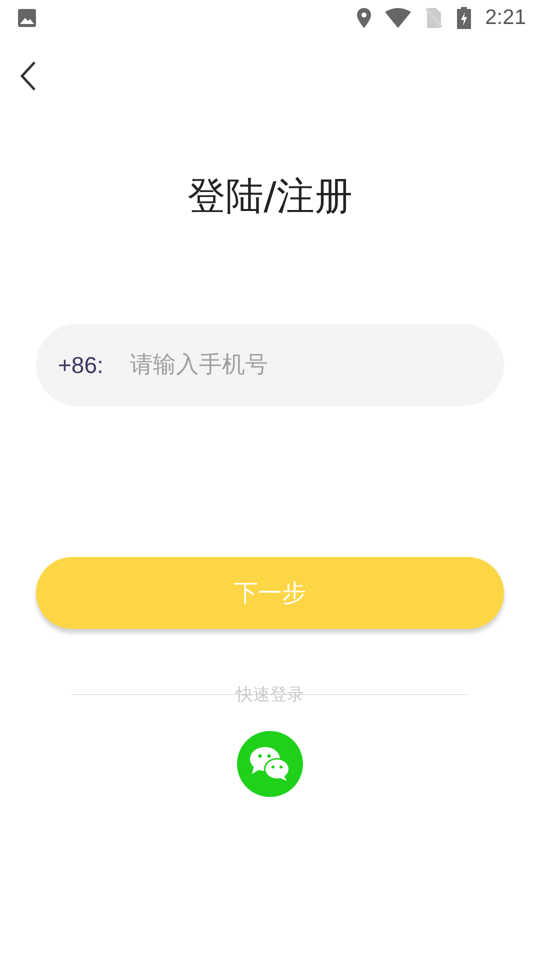 The width and height of the screenshot is (540, 960). What do you see at coordinates (280, 365) in the screenshot?
I see `phone-input: 请输入手机号` at bounding box center [280, 365].